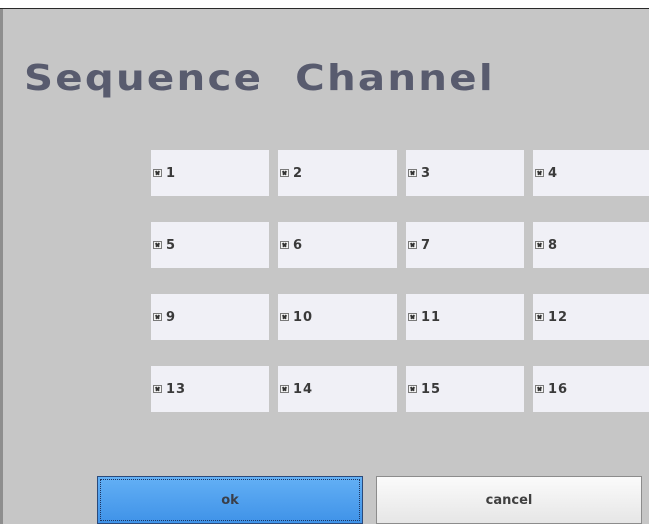 Image resolution: width=649 pixels, height=524 pixels. I want to click on channel-checkbox-12: 12, so click(591, 317).